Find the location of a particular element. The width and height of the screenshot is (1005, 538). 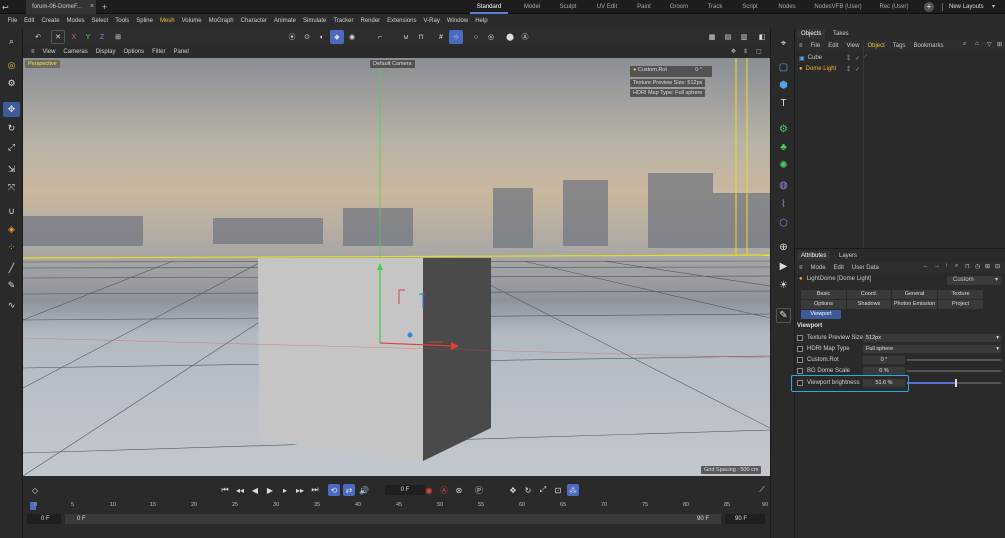

end-frame-field: 90 F is located at coordinates (745, 519).